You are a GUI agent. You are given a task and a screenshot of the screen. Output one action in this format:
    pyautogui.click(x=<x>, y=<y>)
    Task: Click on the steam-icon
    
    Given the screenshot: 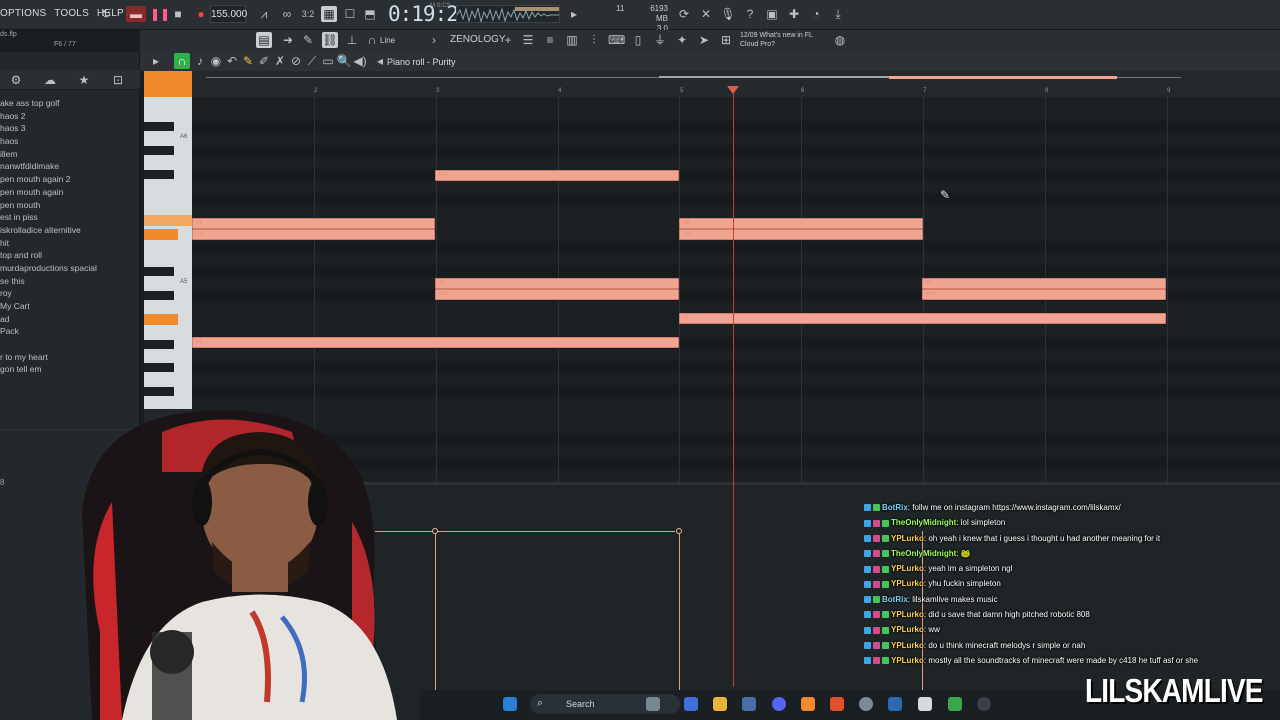 What is the action you would take?
    pyautogui.click(x=895, y=704)
    